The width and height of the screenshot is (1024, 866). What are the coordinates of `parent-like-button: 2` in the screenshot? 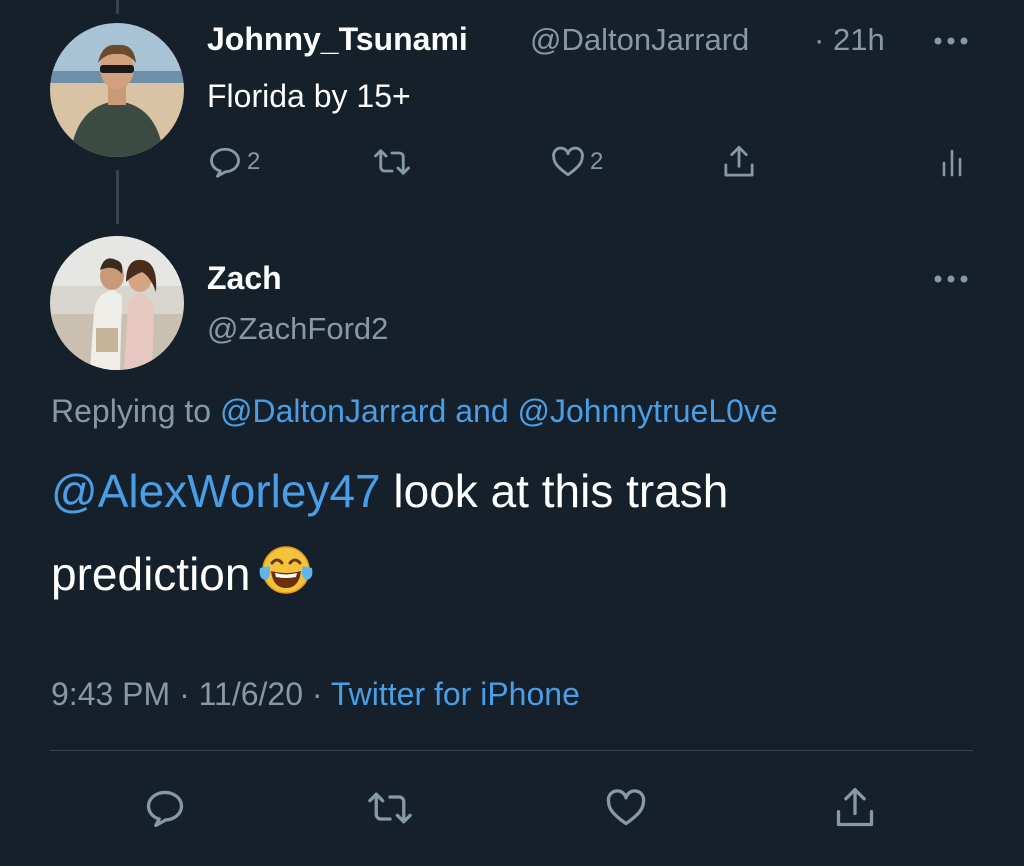 It's located at (576, 162).